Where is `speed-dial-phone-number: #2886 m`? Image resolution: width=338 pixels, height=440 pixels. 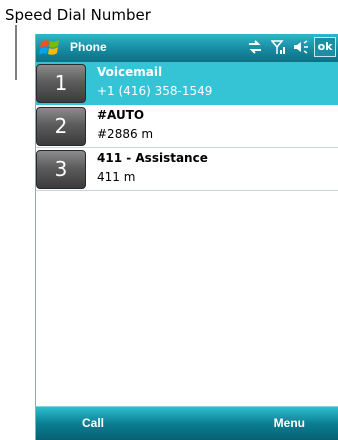
speed-dial-phone-number: #2886 m is located at coordinates (125, 134).